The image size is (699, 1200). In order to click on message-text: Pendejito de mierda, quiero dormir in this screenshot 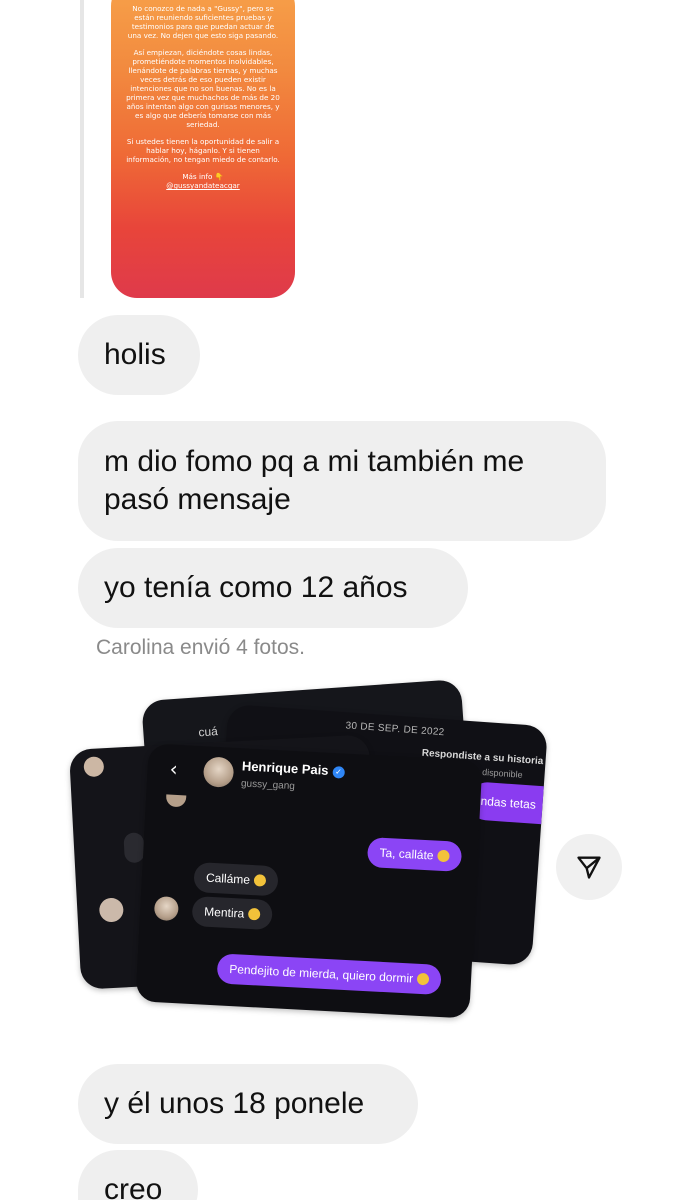, I will do `click(321, 973)`.